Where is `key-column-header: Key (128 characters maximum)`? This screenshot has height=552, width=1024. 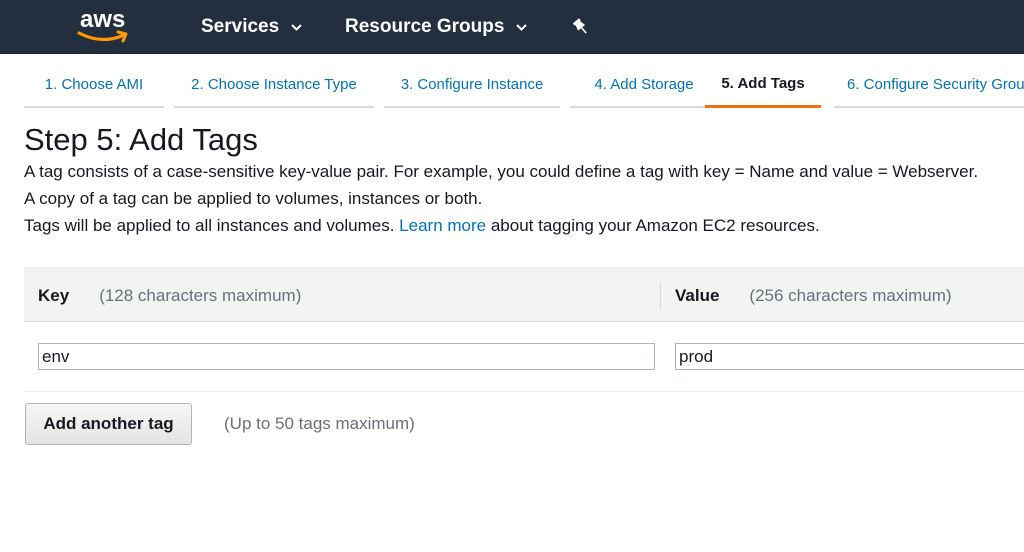
key-column-header: Key (128 characters maximum) is located at coordinates (169, 295).